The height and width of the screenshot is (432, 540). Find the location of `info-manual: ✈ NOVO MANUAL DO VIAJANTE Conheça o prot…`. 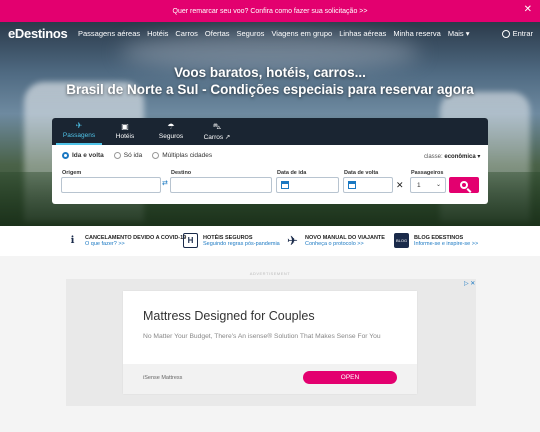

info-manual: ✈ NOVO MANUAL DO VIAJANTE Conheça o prot… is located at coordinates (335, 240).